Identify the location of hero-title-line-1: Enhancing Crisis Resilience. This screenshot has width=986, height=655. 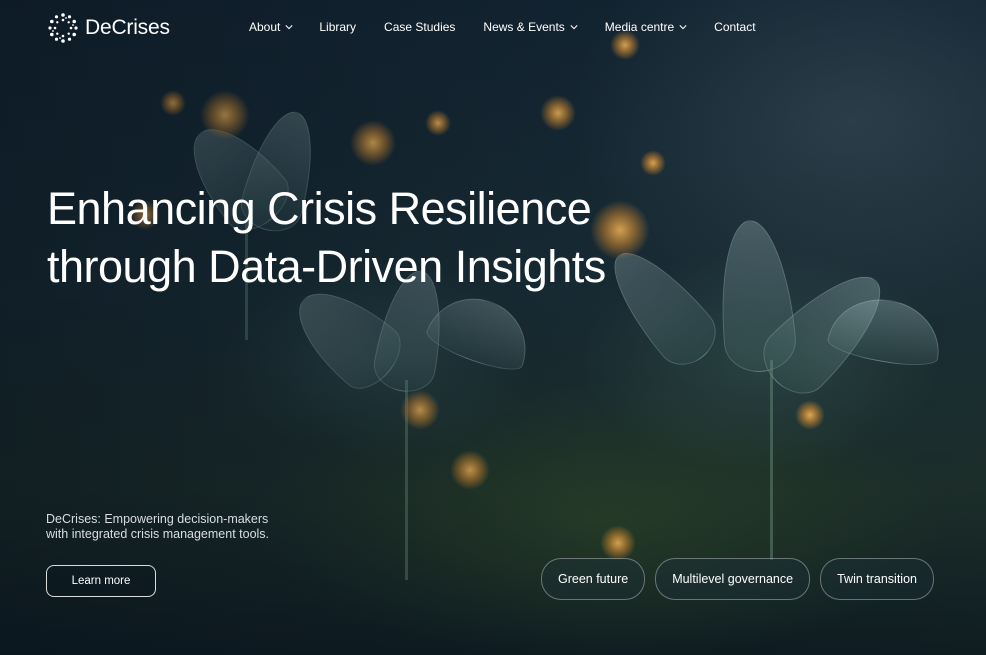
(319, 208).